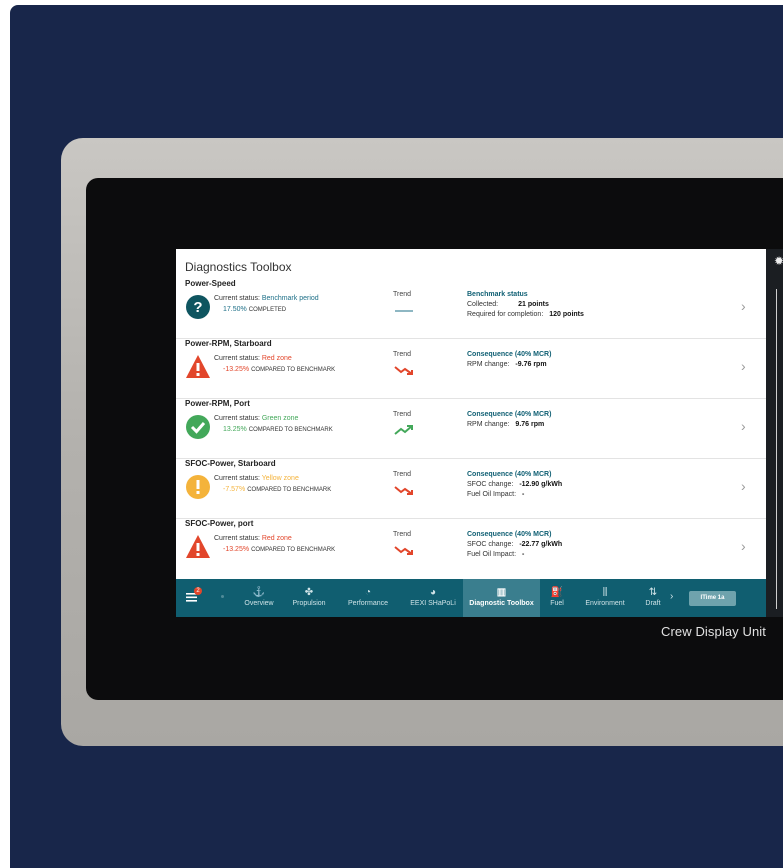  What do you see at coordinates (266, 298) in the screenshot?
I see `row-status: Current status: Benchmark period` at bounding box center [266, 298].